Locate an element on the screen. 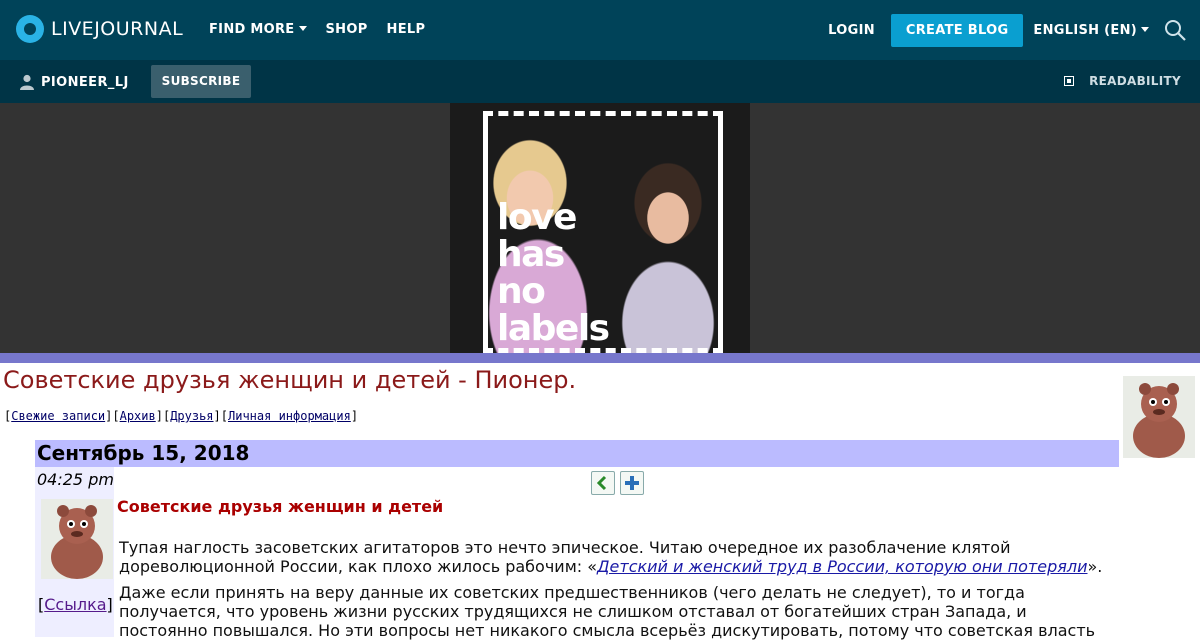 This screenshot has width=1200, height=640. nav-find-more: FIND MORE is located at coordinates (258, 29).